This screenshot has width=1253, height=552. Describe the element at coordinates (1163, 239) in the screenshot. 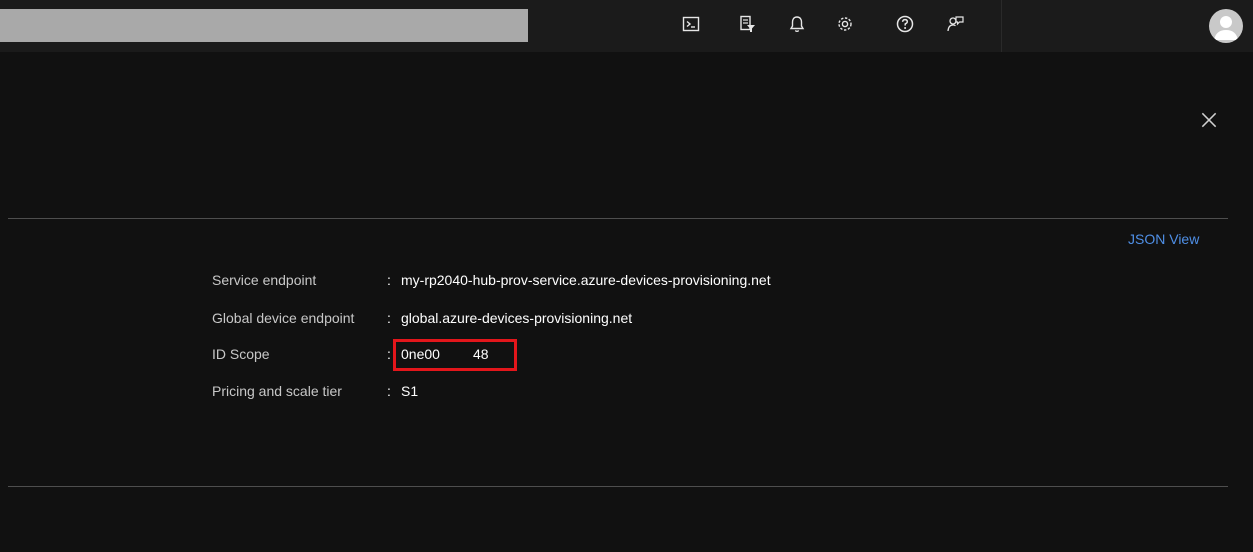

I see `json-view-link: JSON View` at that location.